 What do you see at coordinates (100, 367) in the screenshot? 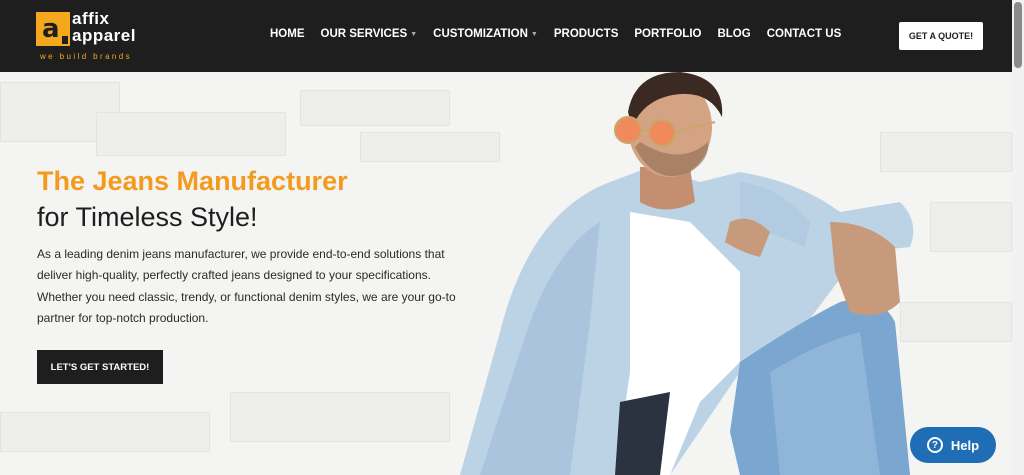
I see `get-started-button: LET'S GET STARTED!` at bounding box center [100, 367].